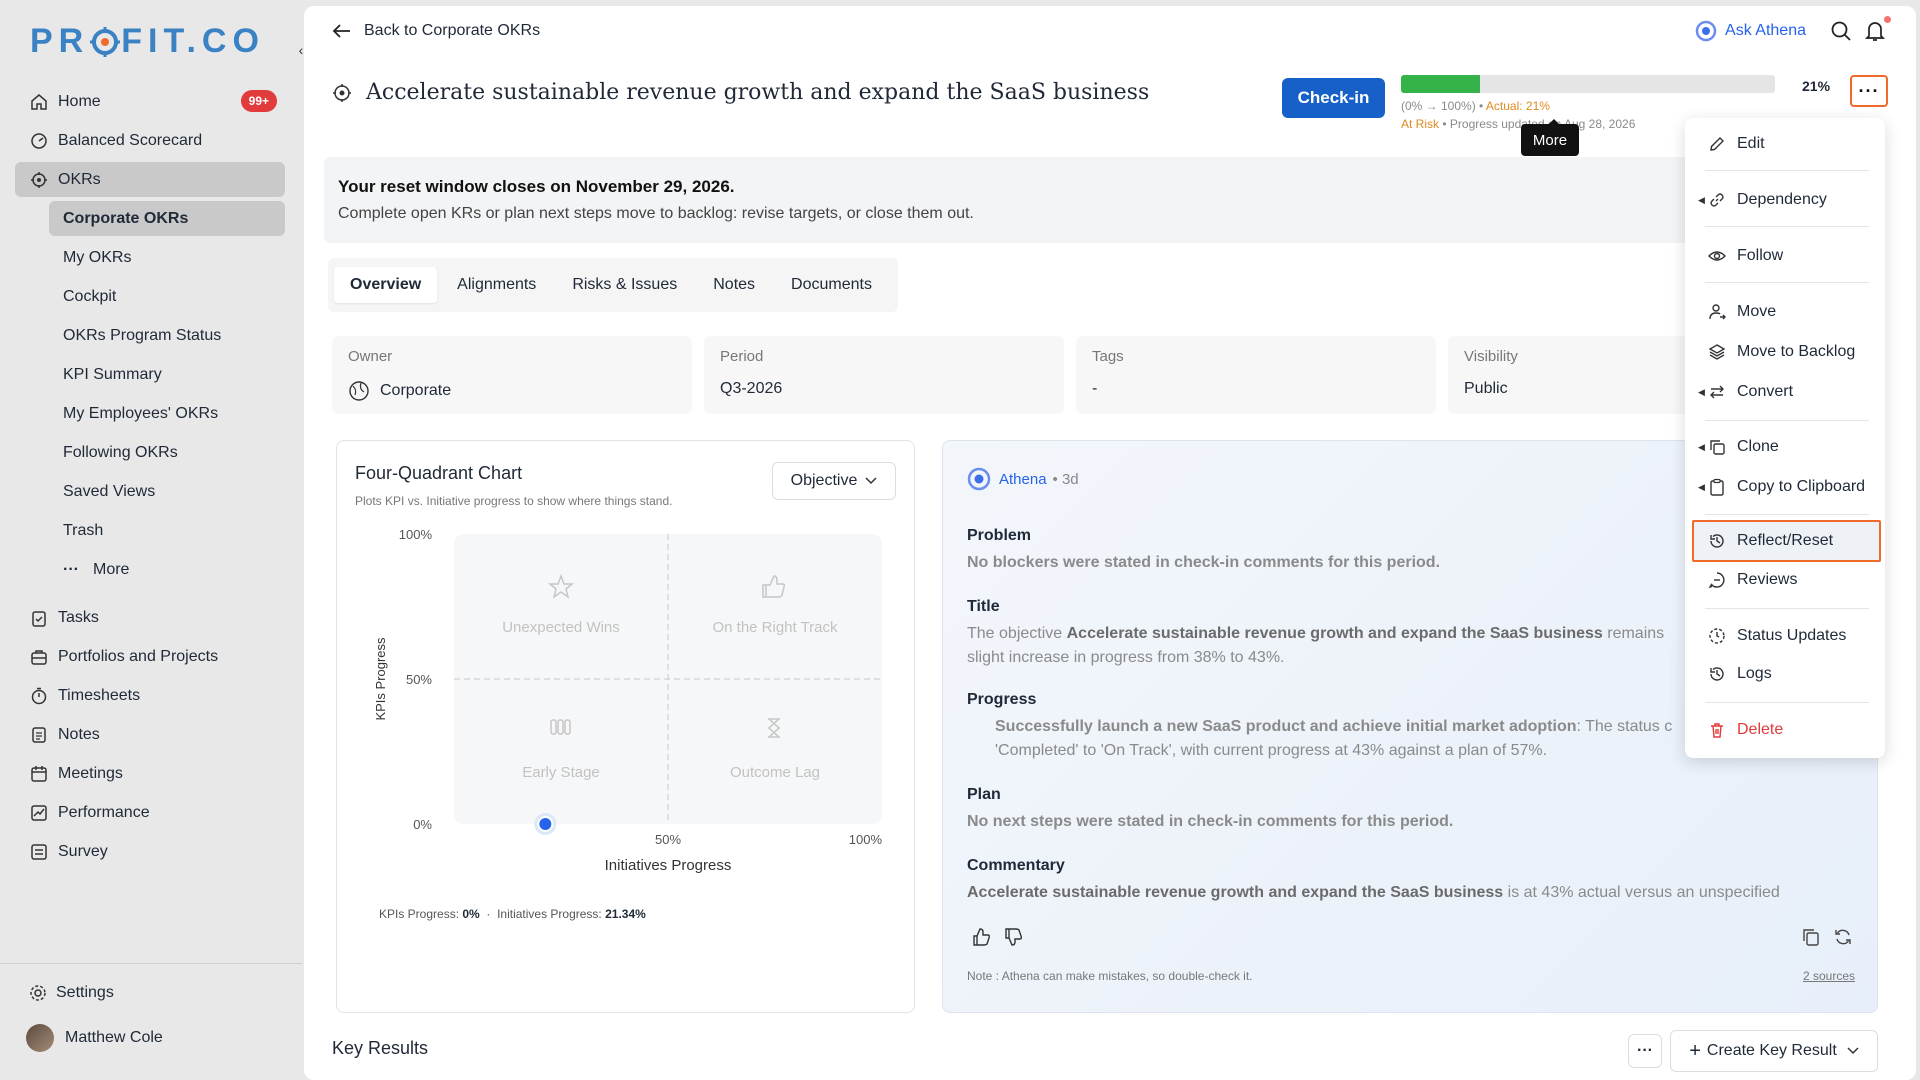  What do you see at coordinates (1750, 31) in the screenshot?
I see `ask-athena-button: Ask Athena` at bounding box center [1750, 31].